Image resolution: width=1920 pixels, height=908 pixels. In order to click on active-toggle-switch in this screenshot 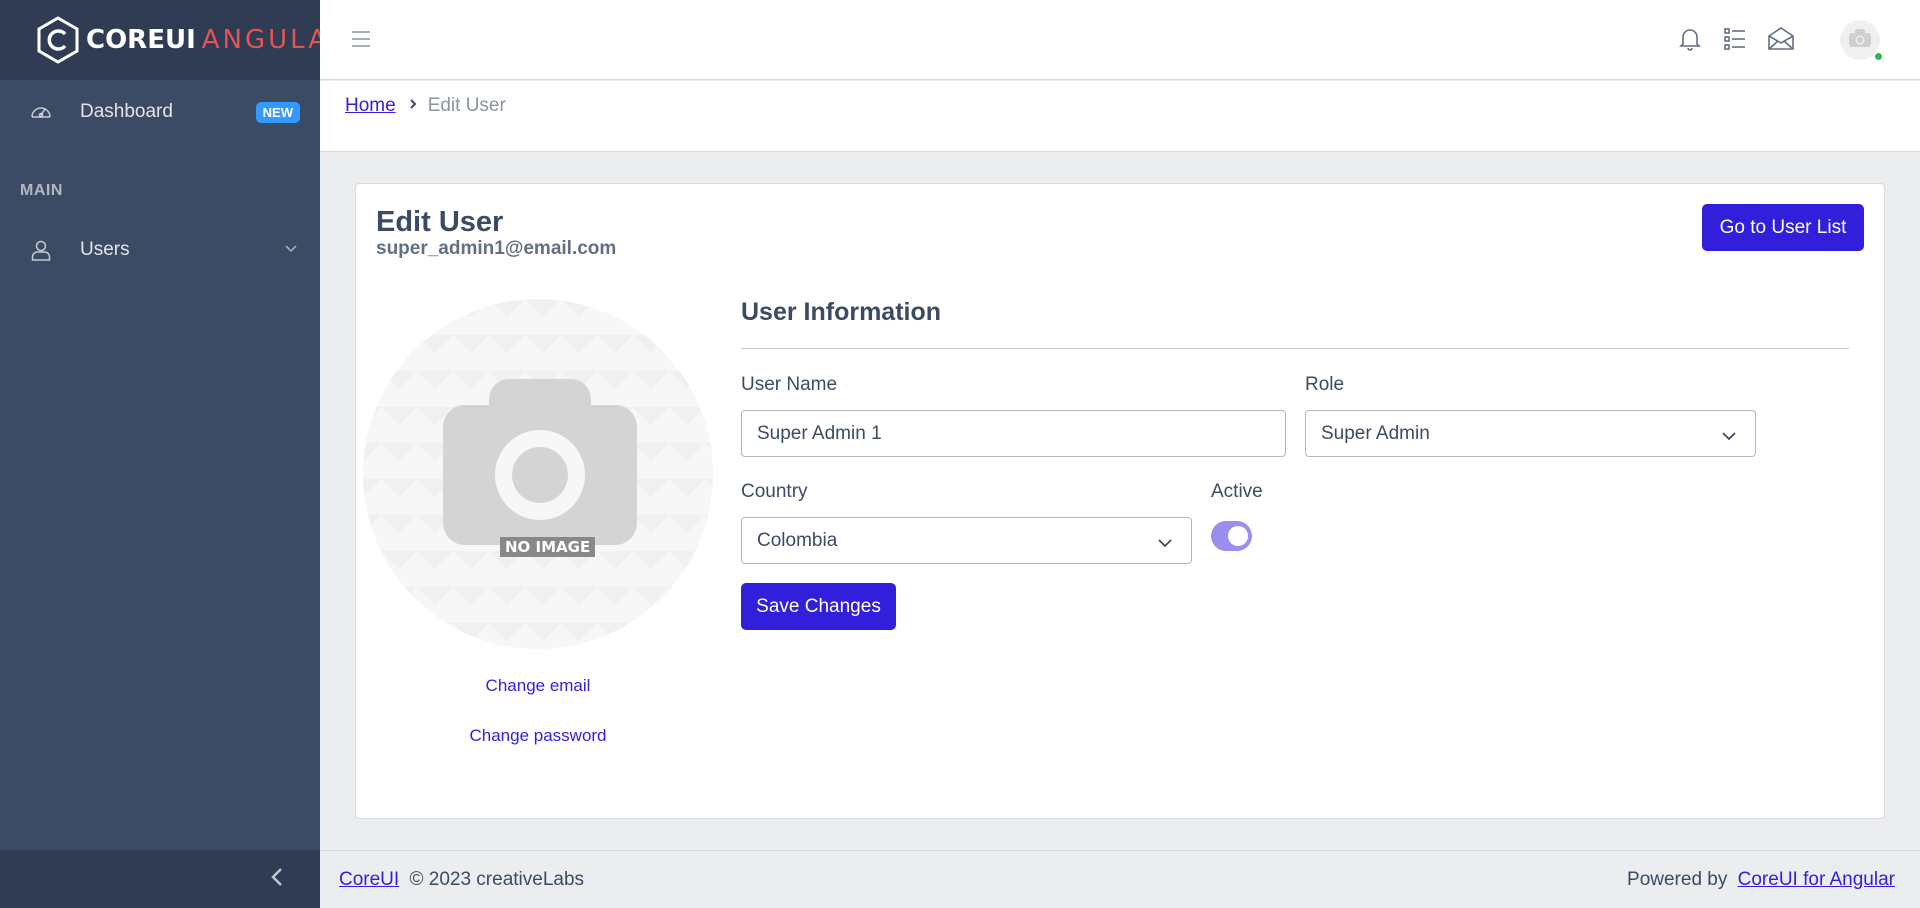, I will do `click(1231, 536)`.